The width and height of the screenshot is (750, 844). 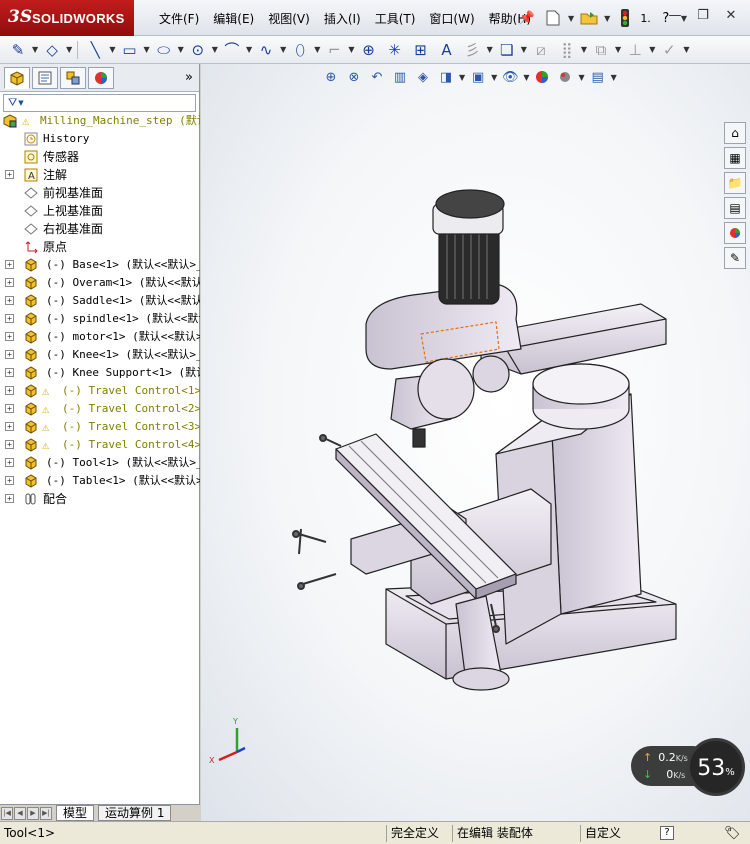 What do you see at coordinates (146, 49) in the screenshot?
I see `rectangle-dropdown-icon: ▼` at bounding box center [146, 49].